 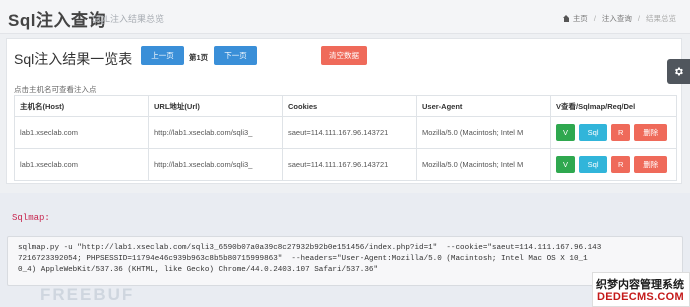 What do you see at coordinates (81, 106) in the screenshot?
I see `column-header-host: 主机名(Host)` at bounding box center [81, 106].